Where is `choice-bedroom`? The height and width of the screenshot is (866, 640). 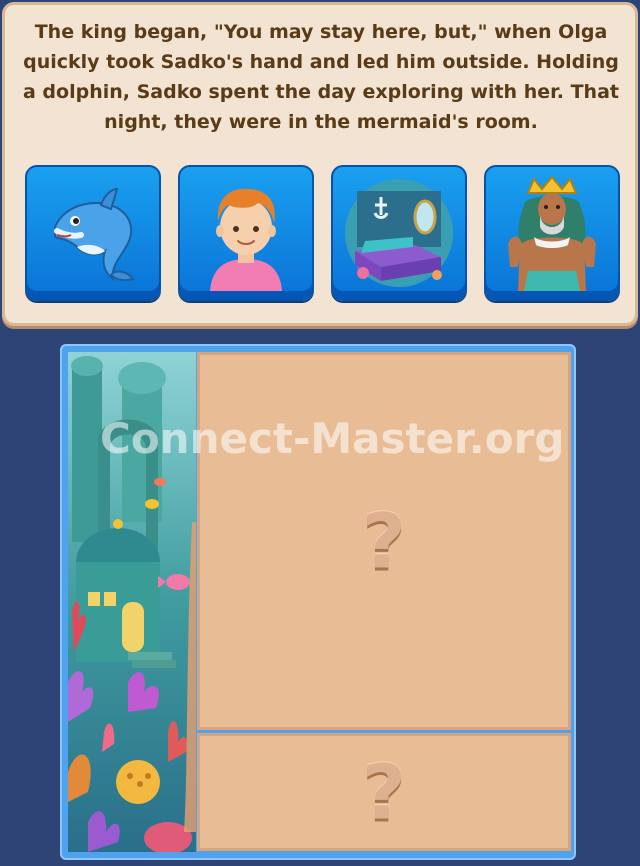 choice-bedroom is located at coordinates (399, 233).